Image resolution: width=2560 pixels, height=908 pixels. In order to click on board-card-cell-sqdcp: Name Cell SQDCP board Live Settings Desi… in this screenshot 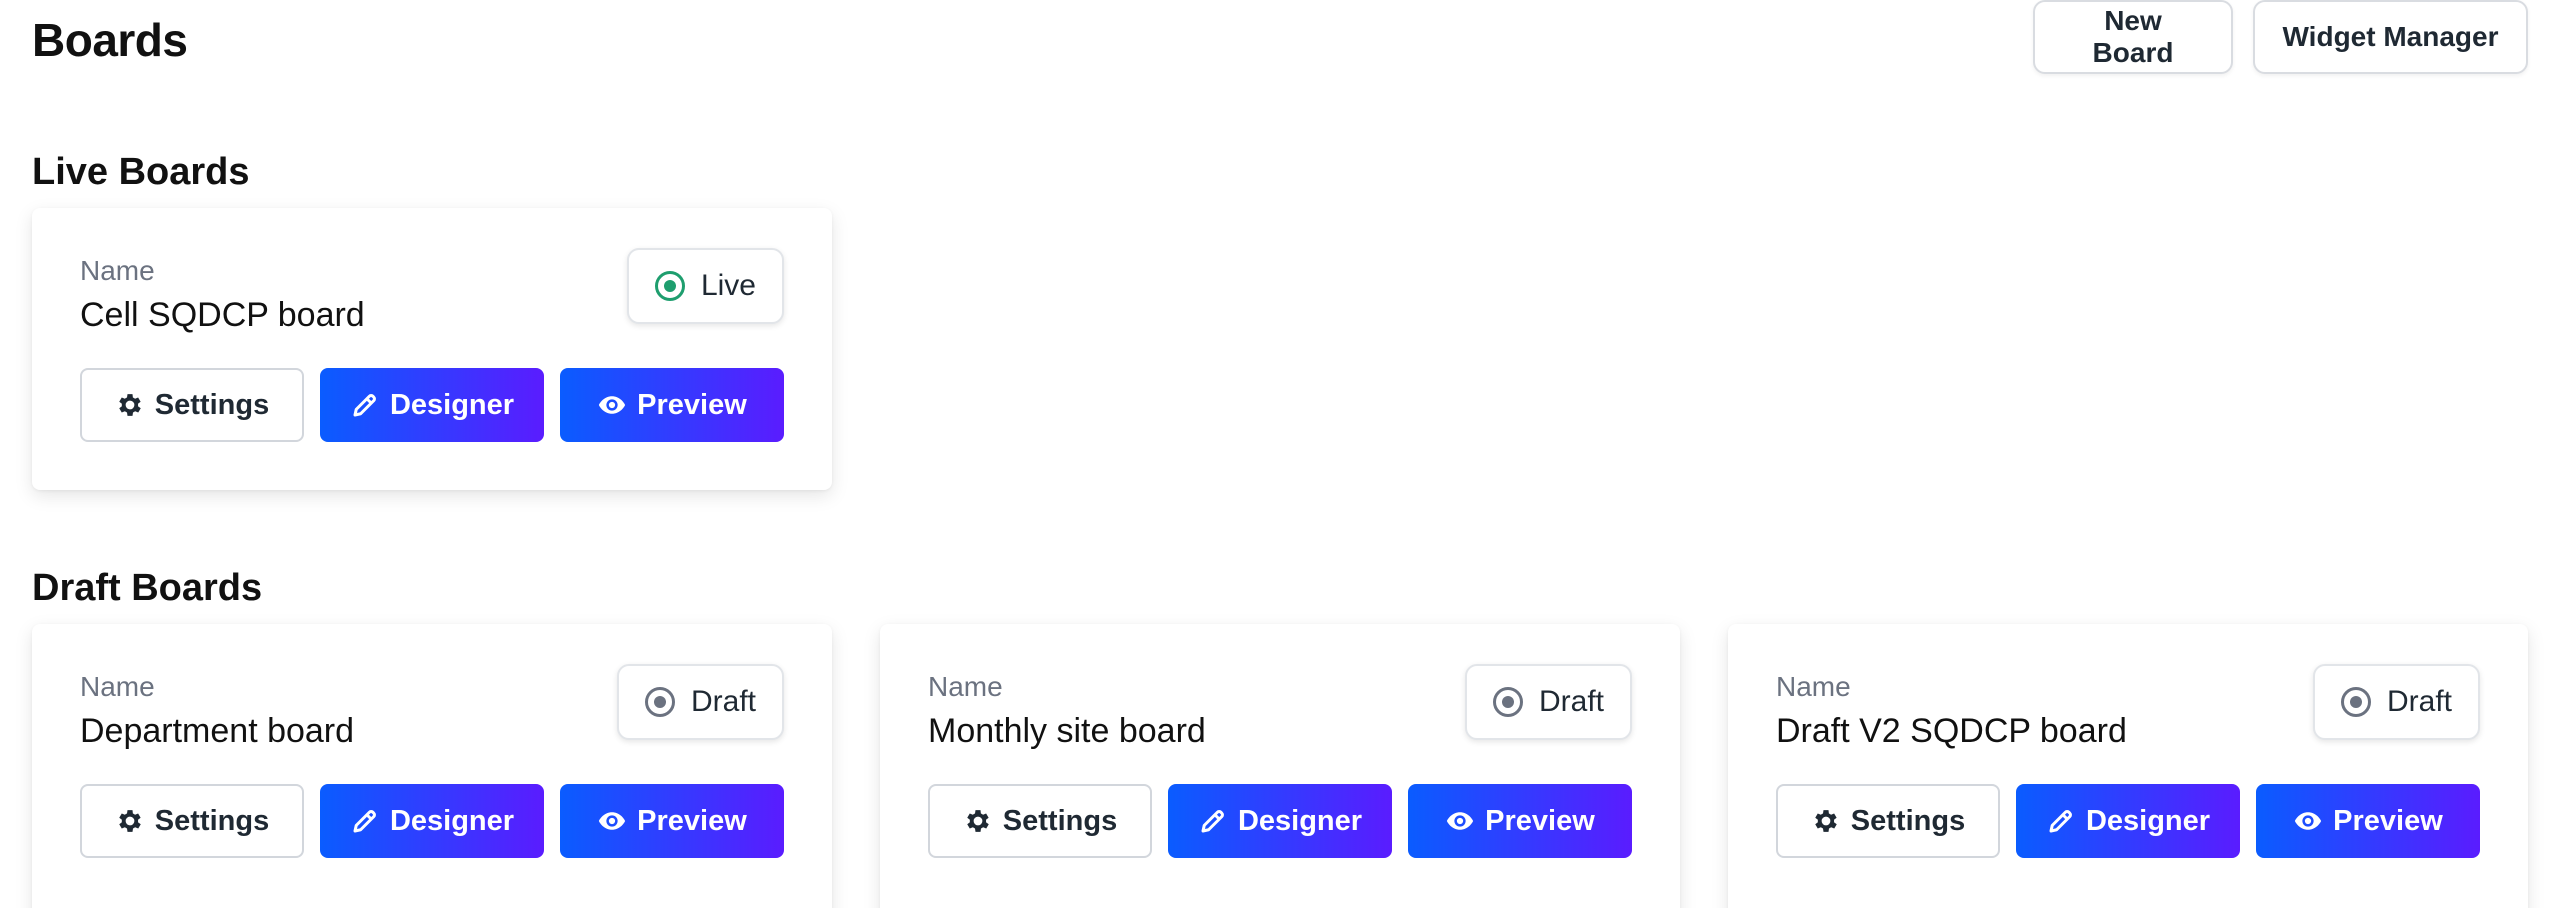, I will do `click(432, 349)`.